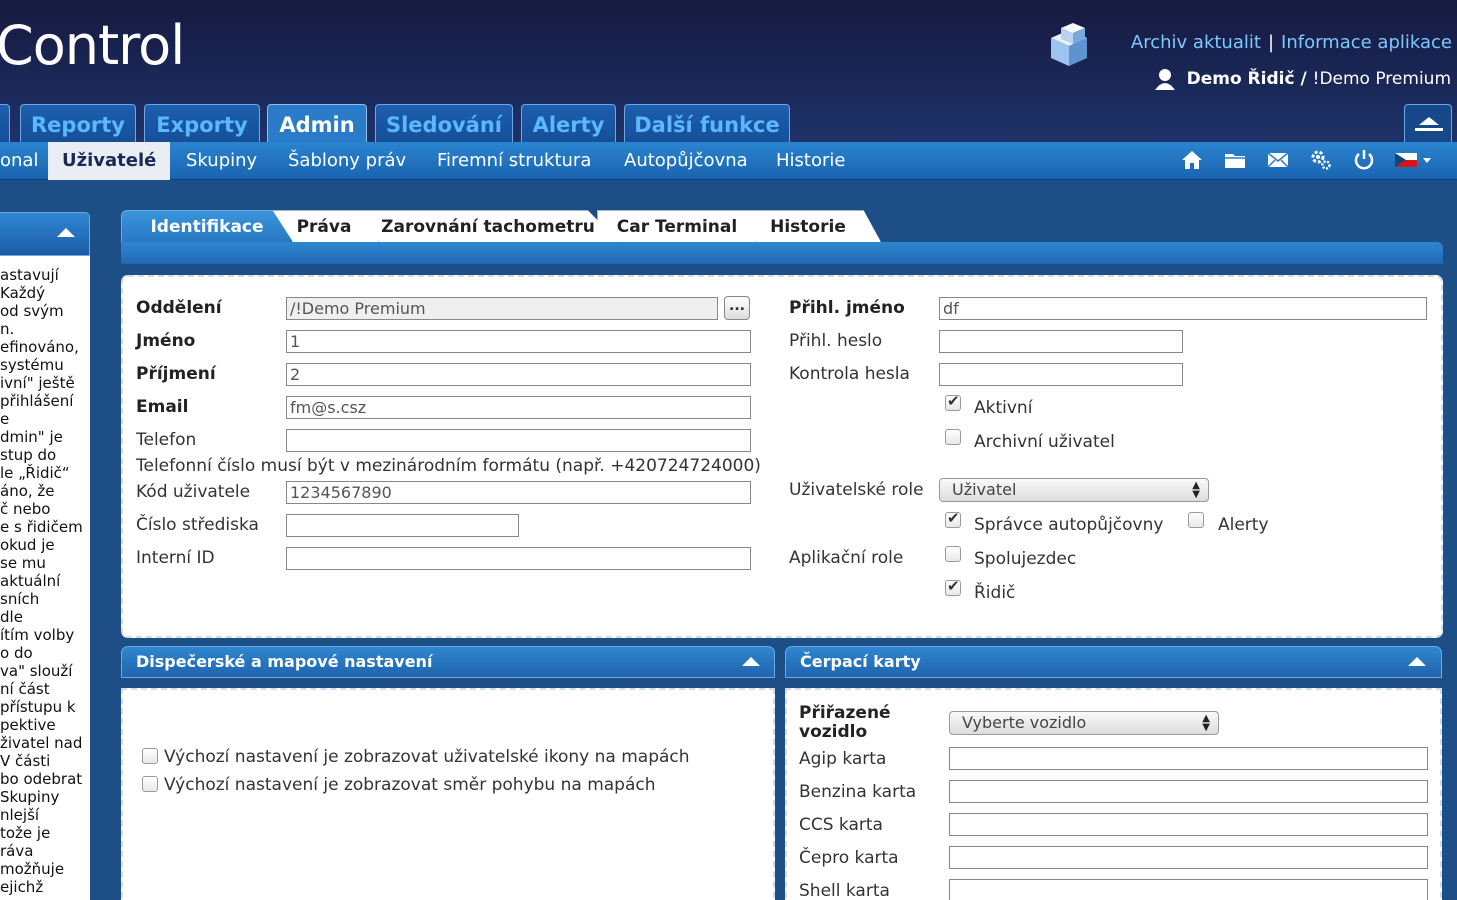  I want to click on help-text-line: ráva, so click(17, 851).